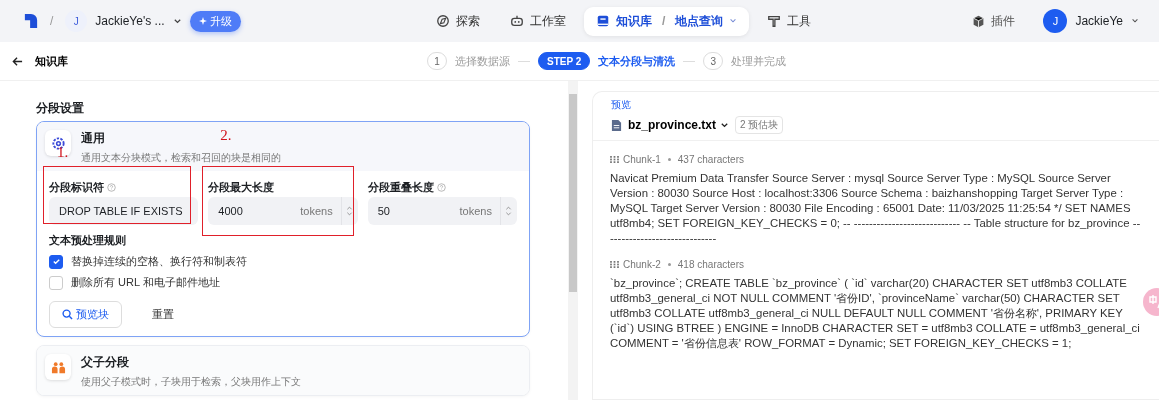 The width and height of the screenshot is (1159, 400). What do you see at coordinates (759, 61) in the screenshot?
I see `step-label: 处理并完成` at bounding box center [759, 61].